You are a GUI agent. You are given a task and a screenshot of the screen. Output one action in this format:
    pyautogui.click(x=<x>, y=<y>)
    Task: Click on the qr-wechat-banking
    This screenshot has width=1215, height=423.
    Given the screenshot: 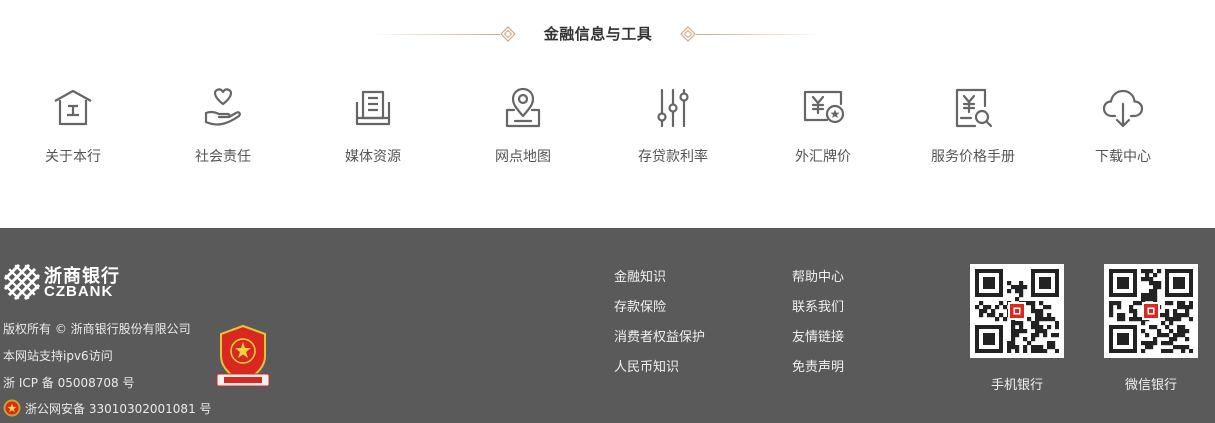 What is the action you would take?
    pyautogui.click(x=1151, y=311)
    